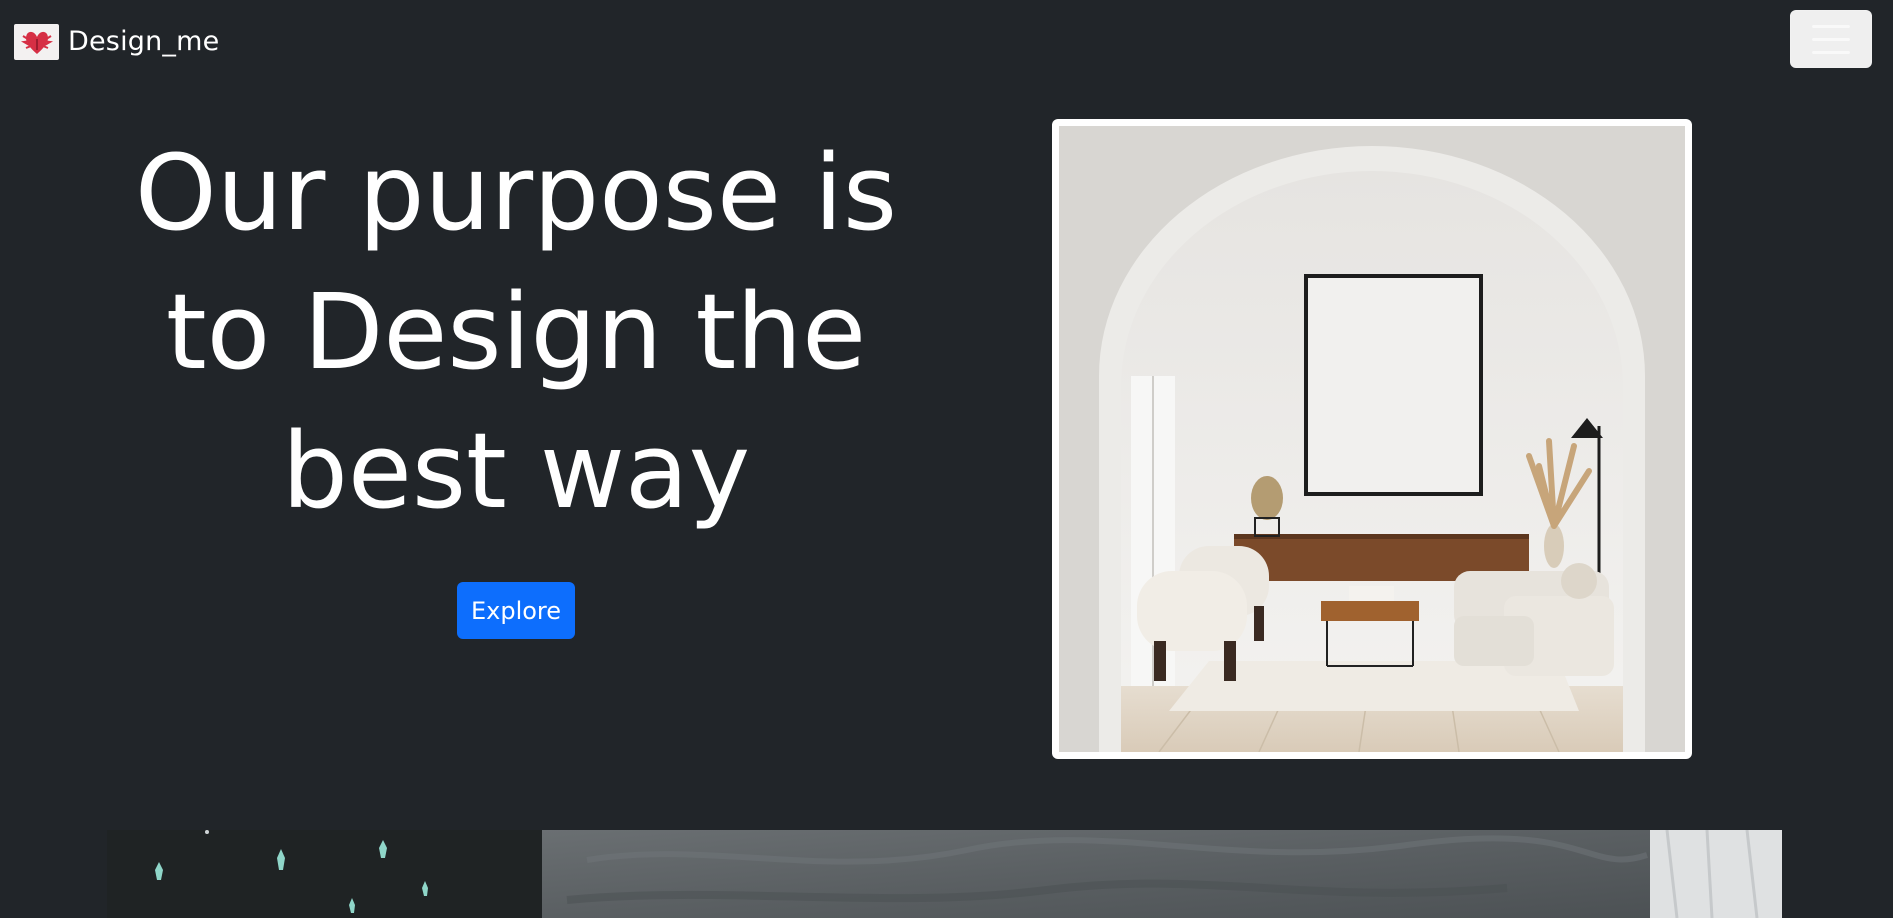 Image resolution: width=1893 pixels, height=918 pixels. Describe the element at coordinates (946, 42) in the screenshot. I see `navbar: Design_me` at that location.